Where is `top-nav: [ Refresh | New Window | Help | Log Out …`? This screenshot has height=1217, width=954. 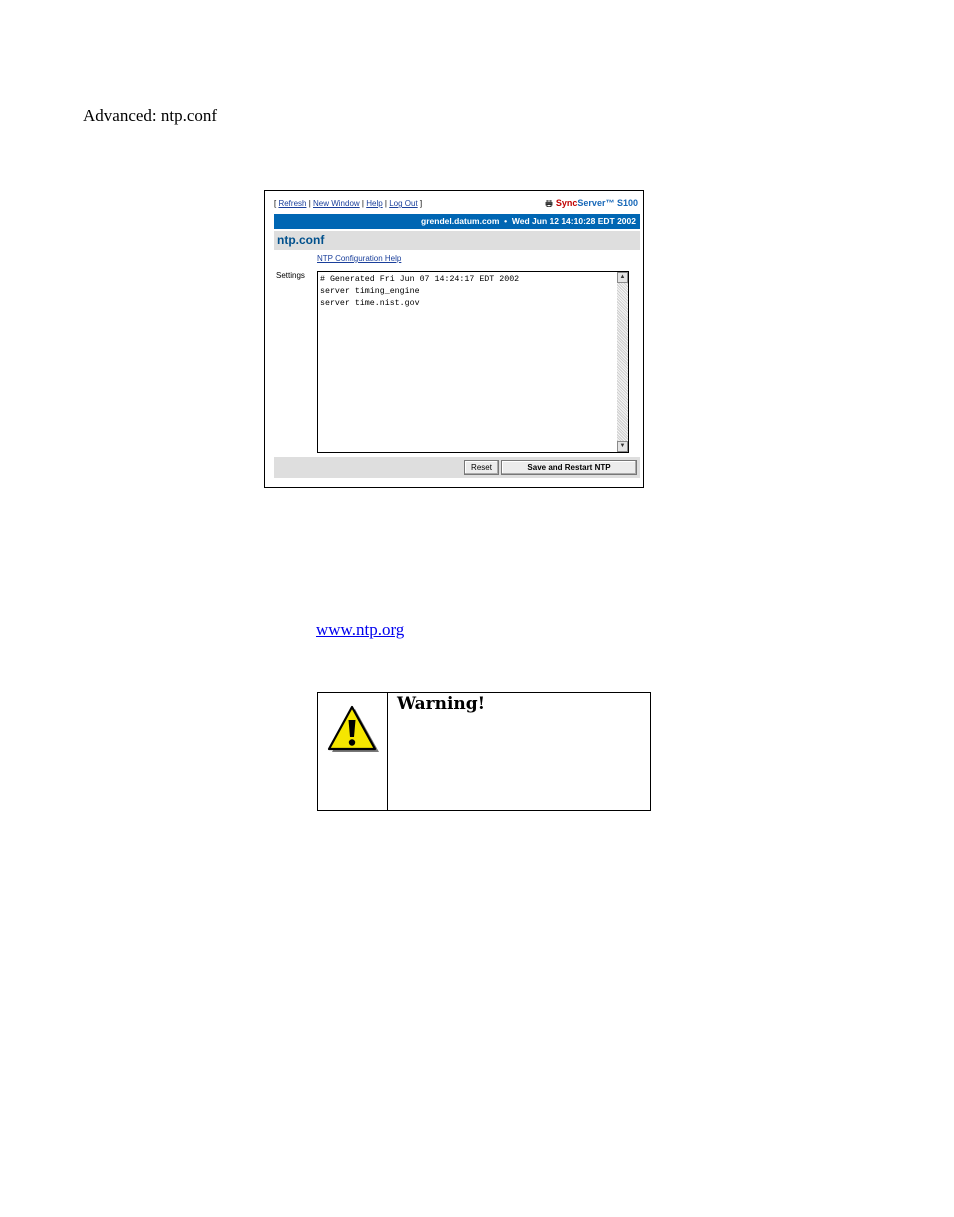
top-nav: [ Refresh | New Window | Help | Log Out … is located at coordinates (348, 203).